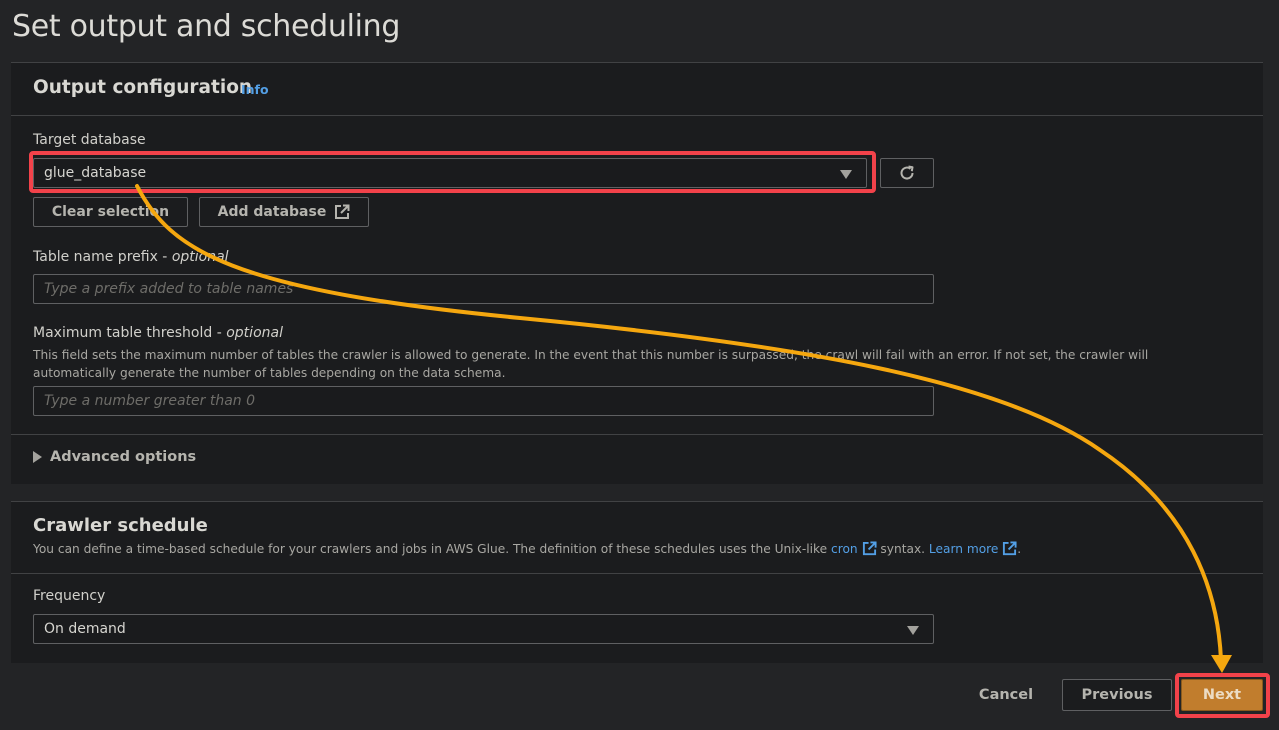 The width and height of the screenshot is (1279, 730). I want to click on clear-selection-button: Clear selection, so click(110, 212).